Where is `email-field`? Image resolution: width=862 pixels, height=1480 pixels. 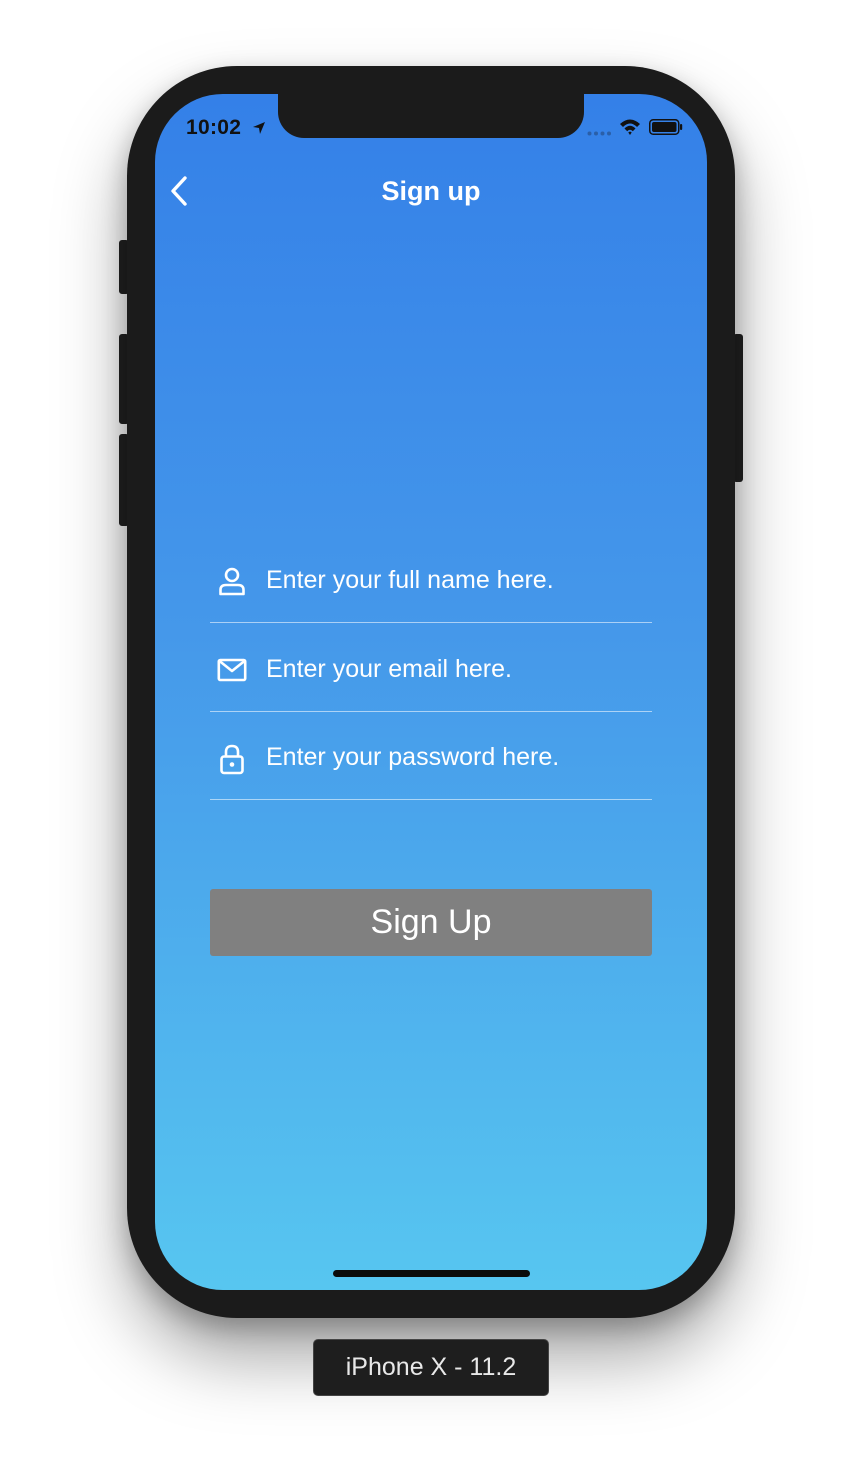
email-field is located at coordinates (431, 668).